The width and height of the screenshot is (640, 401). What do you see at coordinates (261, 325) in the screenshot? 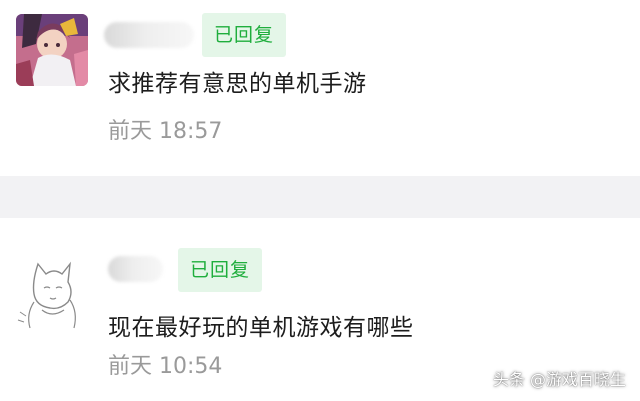
I see `comment-text: 现在最好玩的单机游戏有哪些` at bounding box center [261, 325].